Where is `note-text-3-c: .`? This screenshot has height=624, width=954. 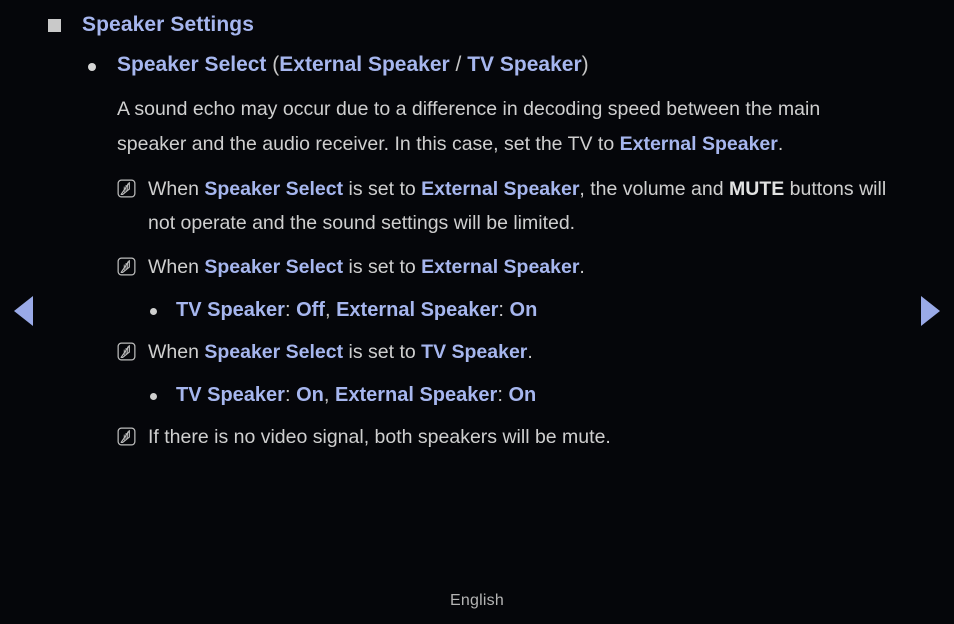
note-text-3-c: . is located at coordinates (530, 352).